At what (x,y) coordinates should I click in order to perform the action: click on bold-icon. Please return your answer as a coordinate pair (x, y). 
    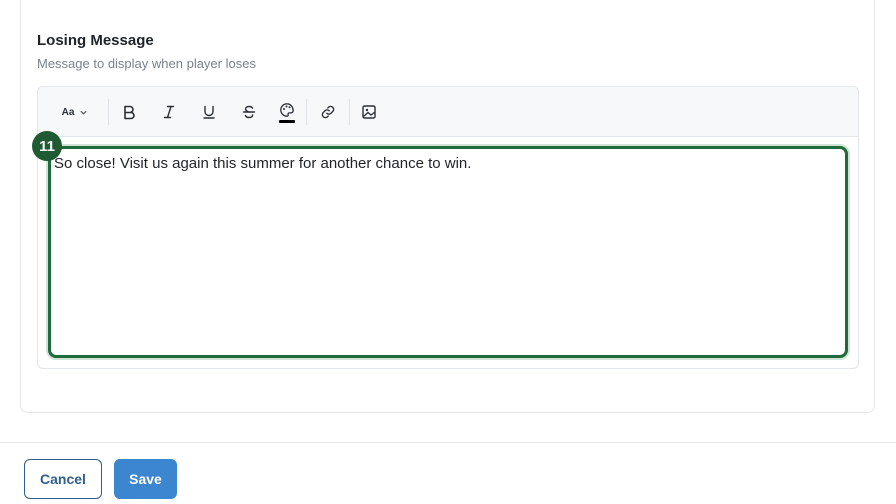
    Looking at the image, I should click on (129, 112).